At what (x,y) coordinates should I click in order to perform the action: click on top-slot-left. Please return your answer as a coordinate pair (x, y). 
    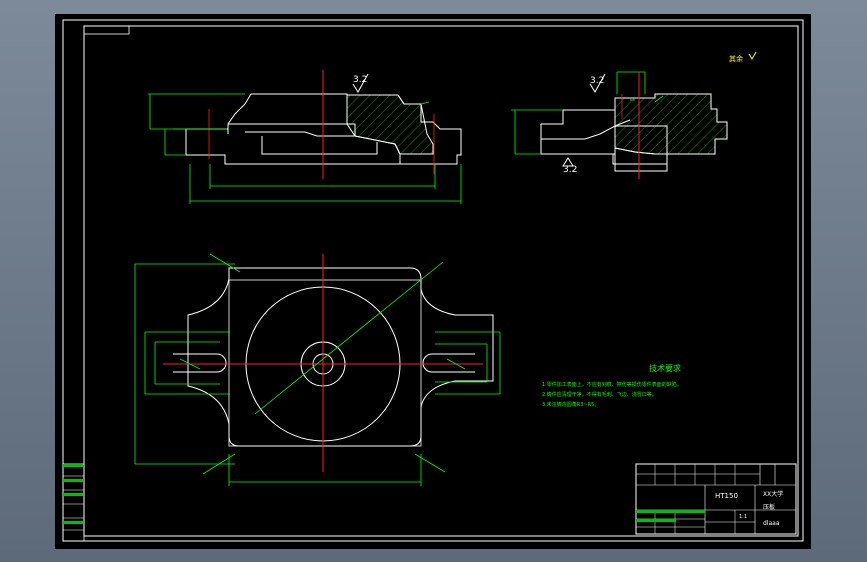
    Looking at the image, I should click on (200, 363).